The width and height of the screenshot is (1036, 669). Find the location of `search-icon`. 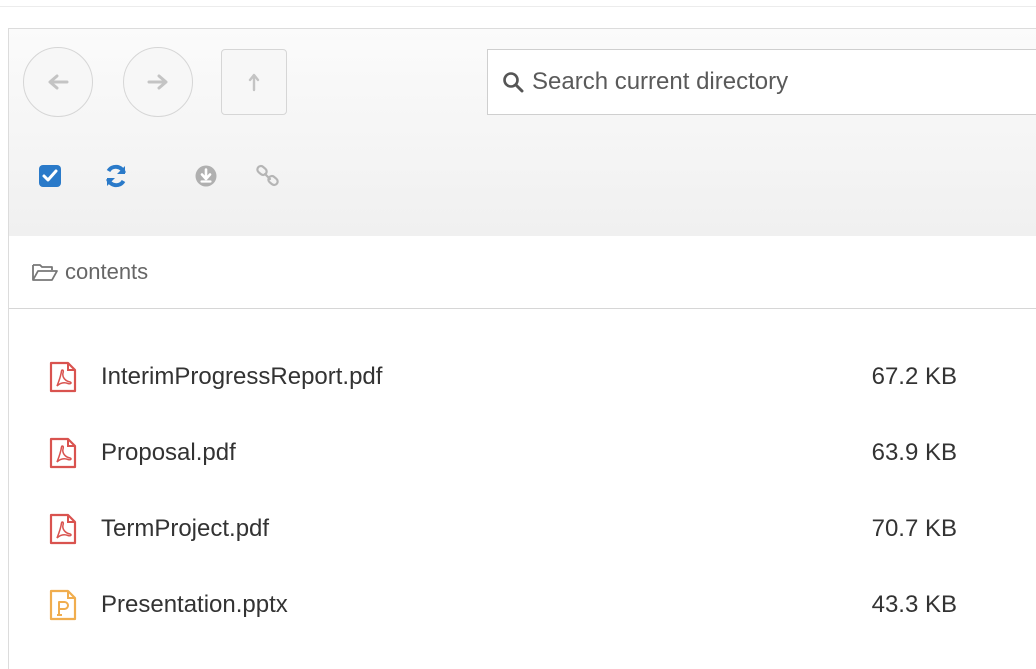

search-icon is located at coordinates (513, 82).